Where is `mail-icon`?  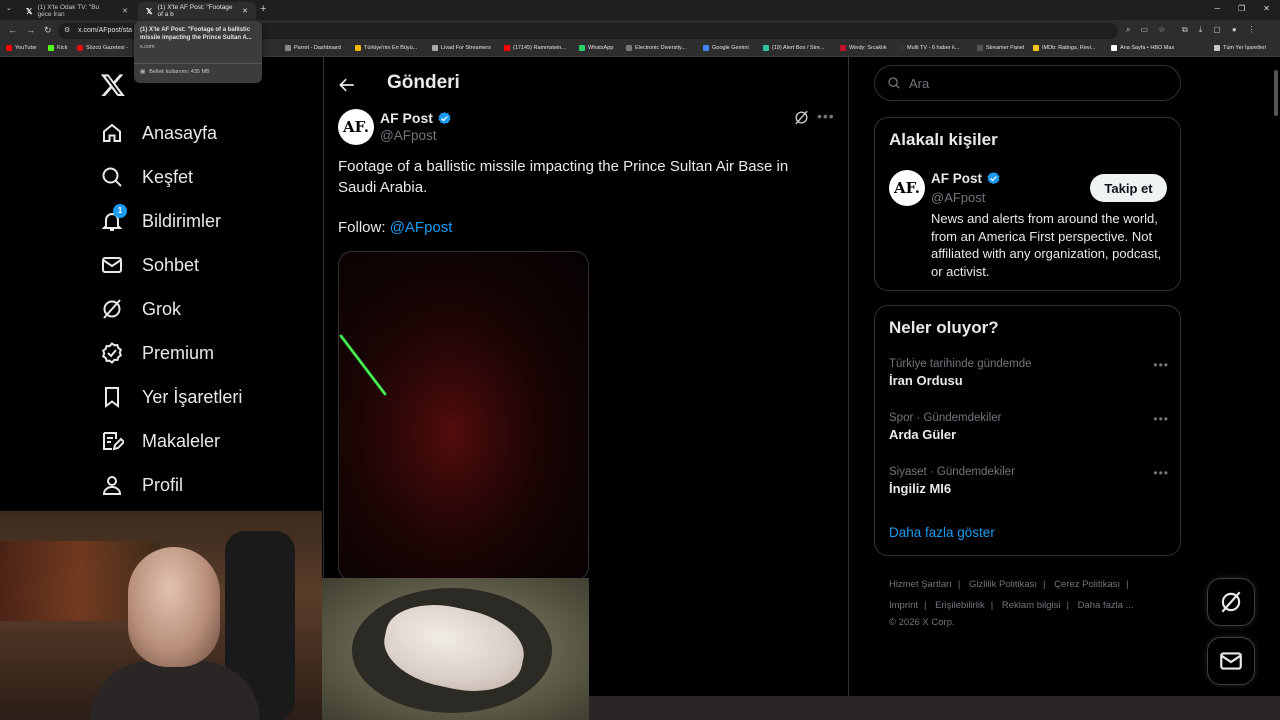
mail-icon is located at coordinates (1231, 661).